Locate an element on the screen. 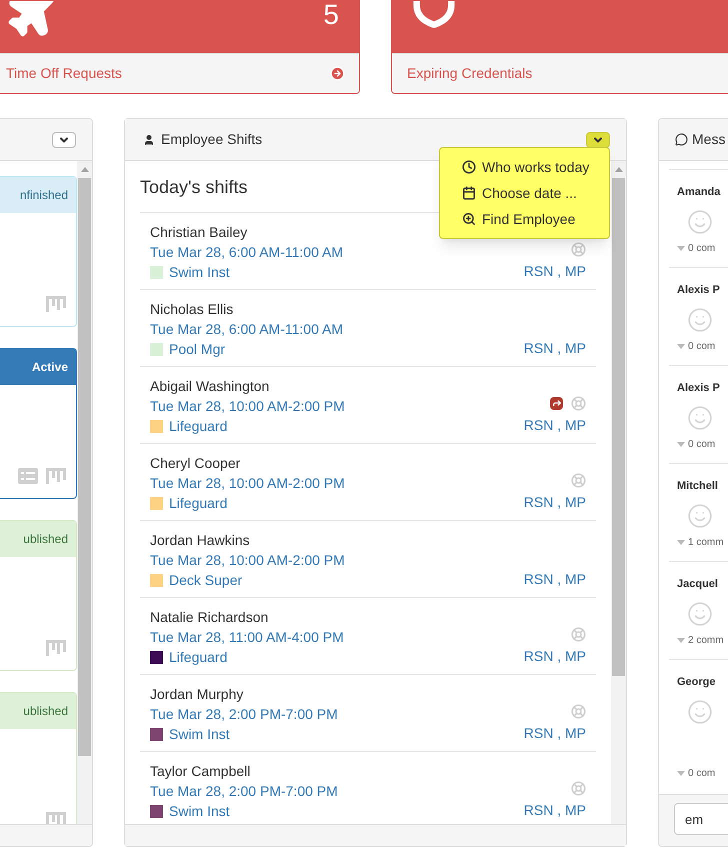 The height and width of the screenshot is (856, 728). role-label: Pool Mgr is located at coordinates (197, 349).